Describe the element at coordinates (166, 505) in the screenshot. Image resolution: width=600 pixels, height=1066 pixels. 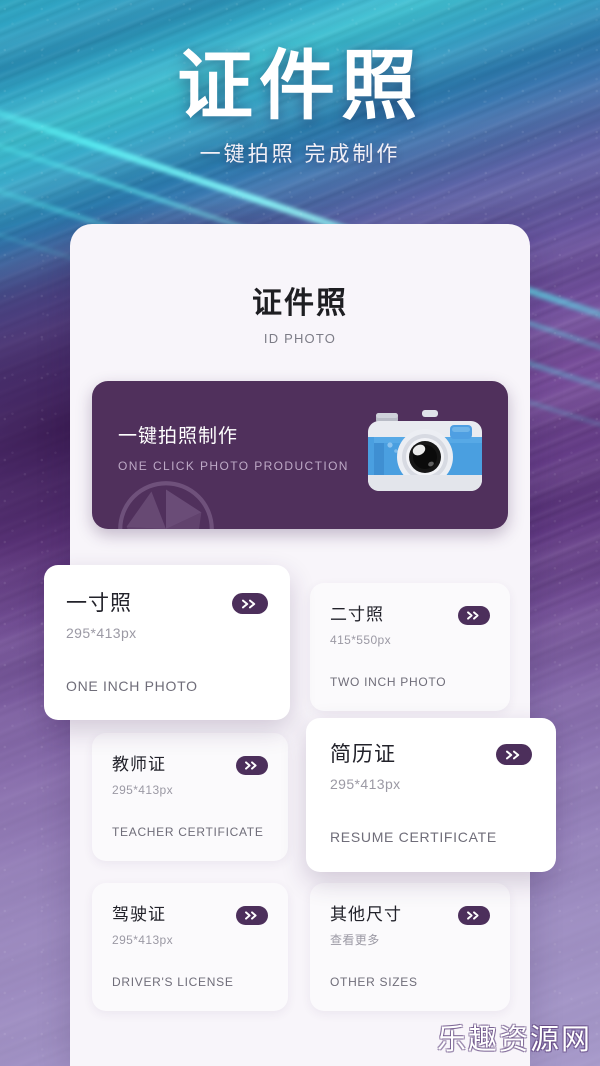
I see `aperture-icon` at that location.